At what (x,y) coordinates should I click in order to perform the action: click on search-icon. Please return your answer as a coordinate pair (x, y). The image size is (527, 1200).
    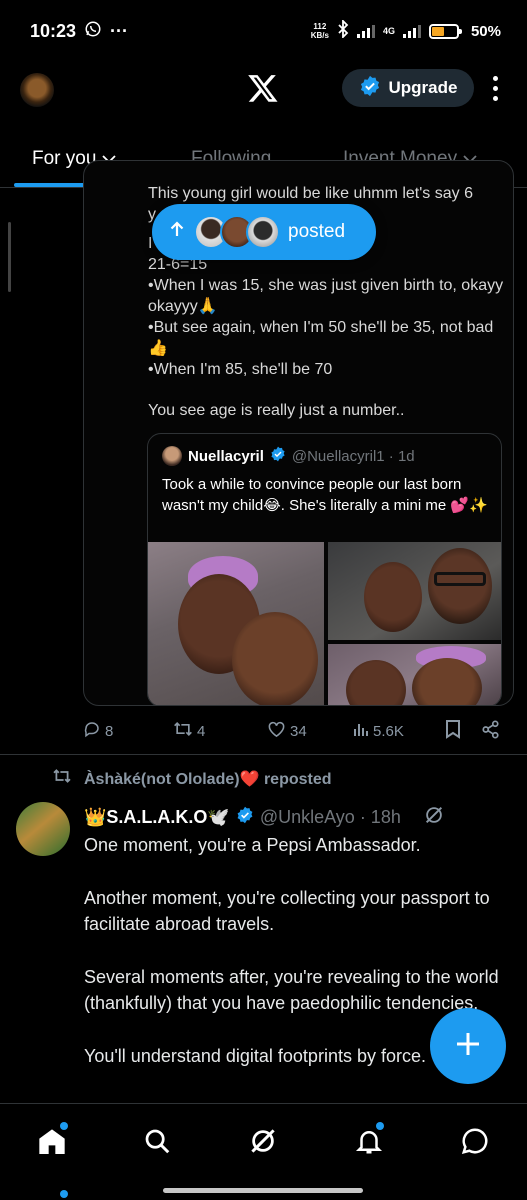
    Looking at the image, I should click on (157, 1144).